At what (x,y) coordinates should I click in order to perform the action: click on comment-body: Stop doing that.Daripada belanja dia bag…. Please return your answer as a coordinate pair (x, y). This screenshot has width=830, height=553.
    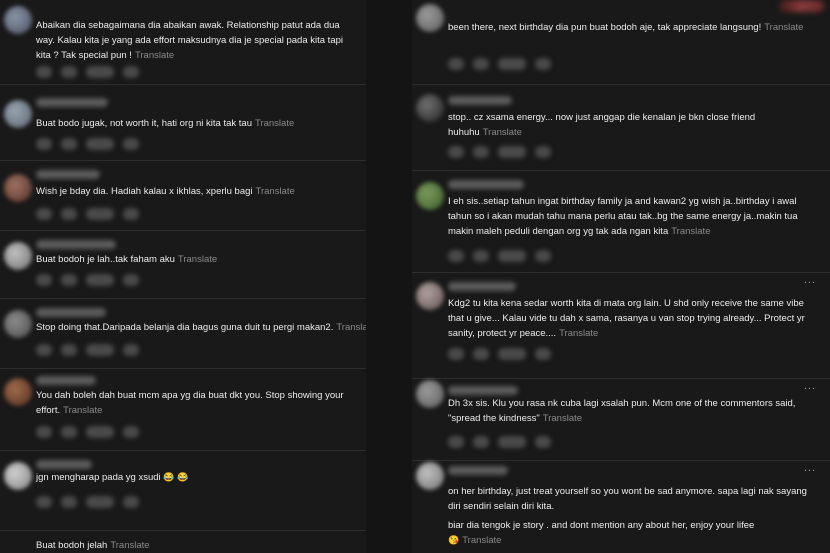
    Looking at the image, I should click on (185, 327).